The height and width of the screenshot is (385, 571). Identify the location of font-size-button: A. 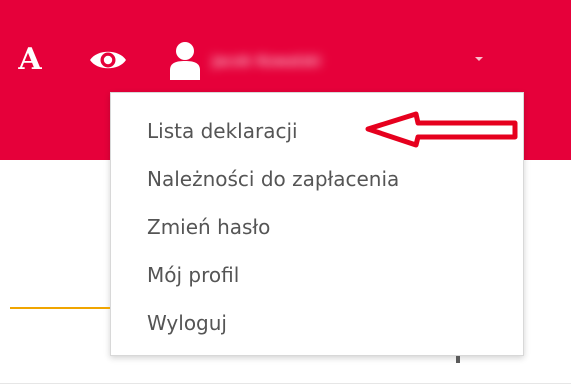
(30, 60).